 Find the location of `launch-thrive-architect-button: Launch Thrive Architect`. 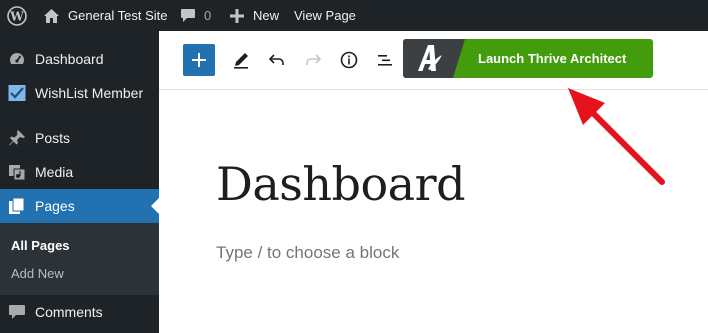

launch-thrive-architect-button: Launch Thrive Architect is located at coordinates (528, 58).